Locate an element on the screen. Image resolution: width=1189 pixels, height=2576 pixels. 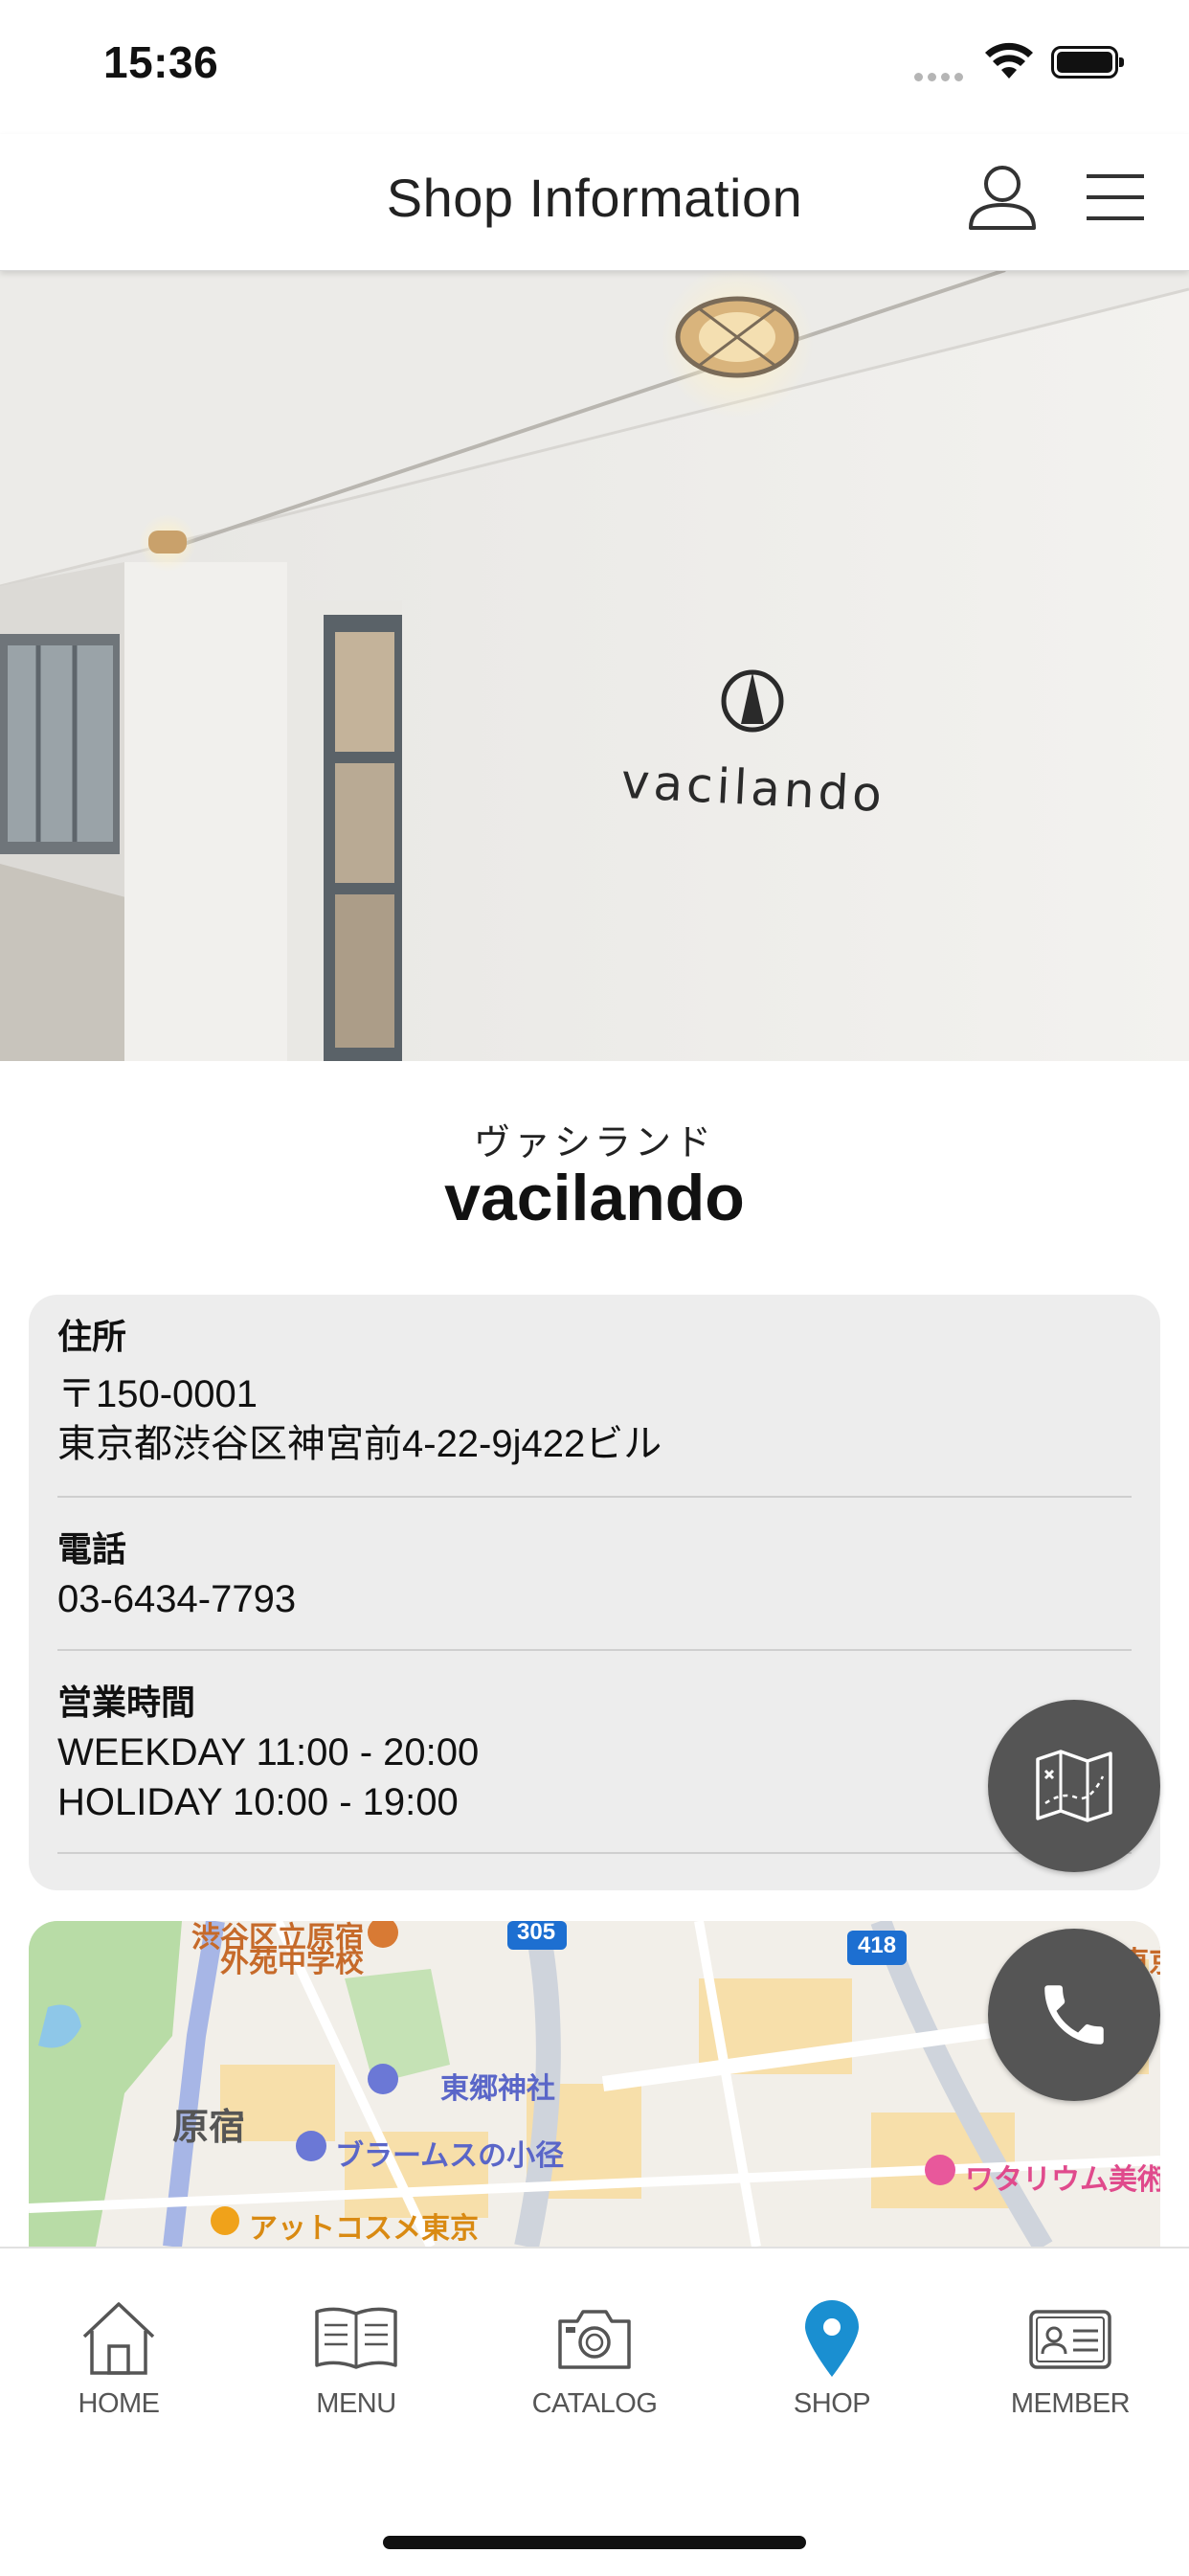
shrine-marker-icon is located at coordinates (383, 2079).